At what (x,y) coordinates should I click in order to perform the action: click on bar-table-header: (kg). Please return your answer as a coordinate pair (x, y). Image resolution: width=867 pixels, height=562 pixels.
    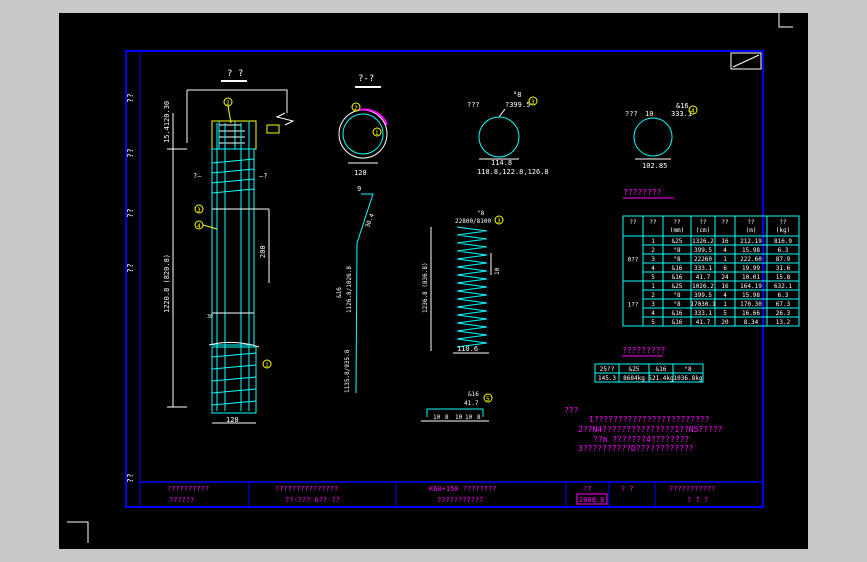
    Looking at the image, I should click on (783, 230).